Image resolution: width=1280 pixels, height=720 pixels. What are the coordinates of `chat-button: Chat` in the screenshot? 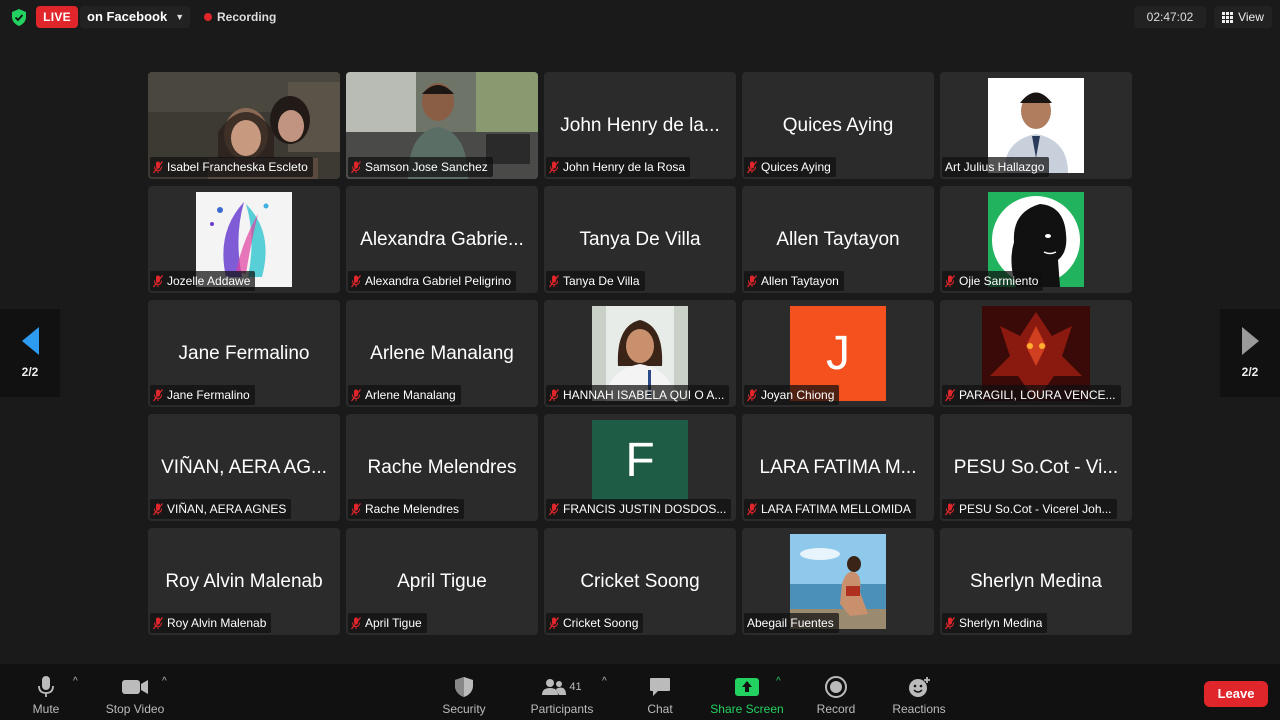 It's located at (660, 692).